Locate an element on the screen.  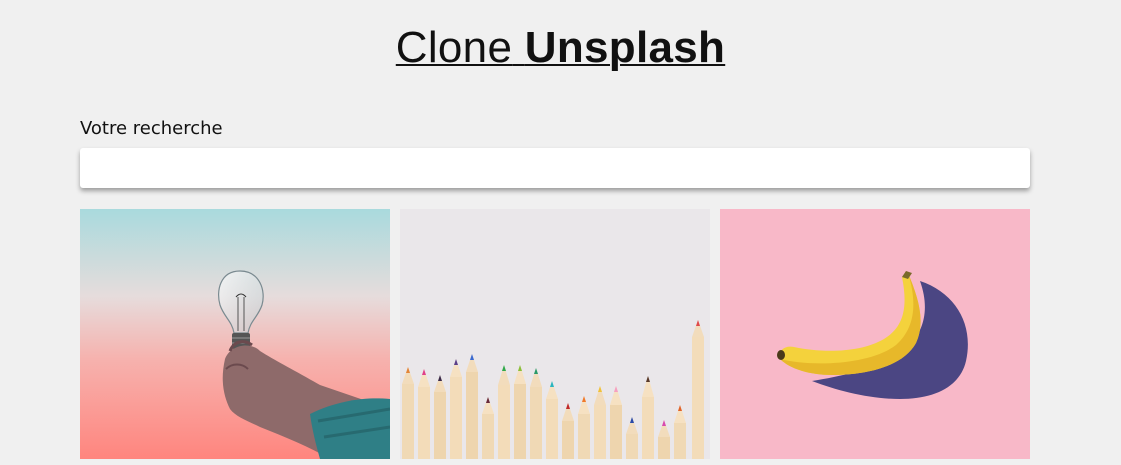
page-title: Clone Unsplash is located at coordinates (560, 48).